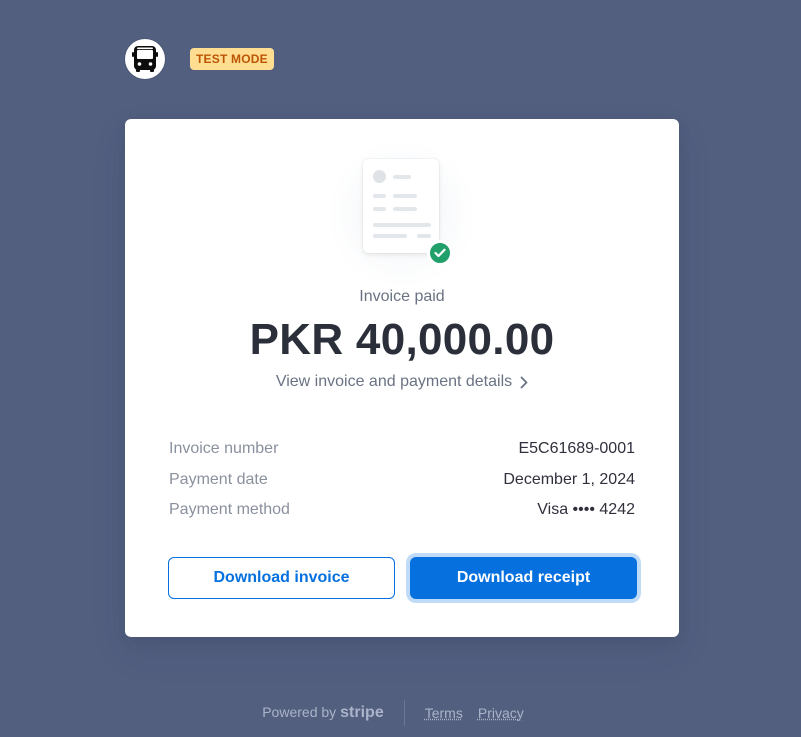 The width and height of the screenshot is (801, 737). I want to click on info-label: Invoice number, so click(224, 448).